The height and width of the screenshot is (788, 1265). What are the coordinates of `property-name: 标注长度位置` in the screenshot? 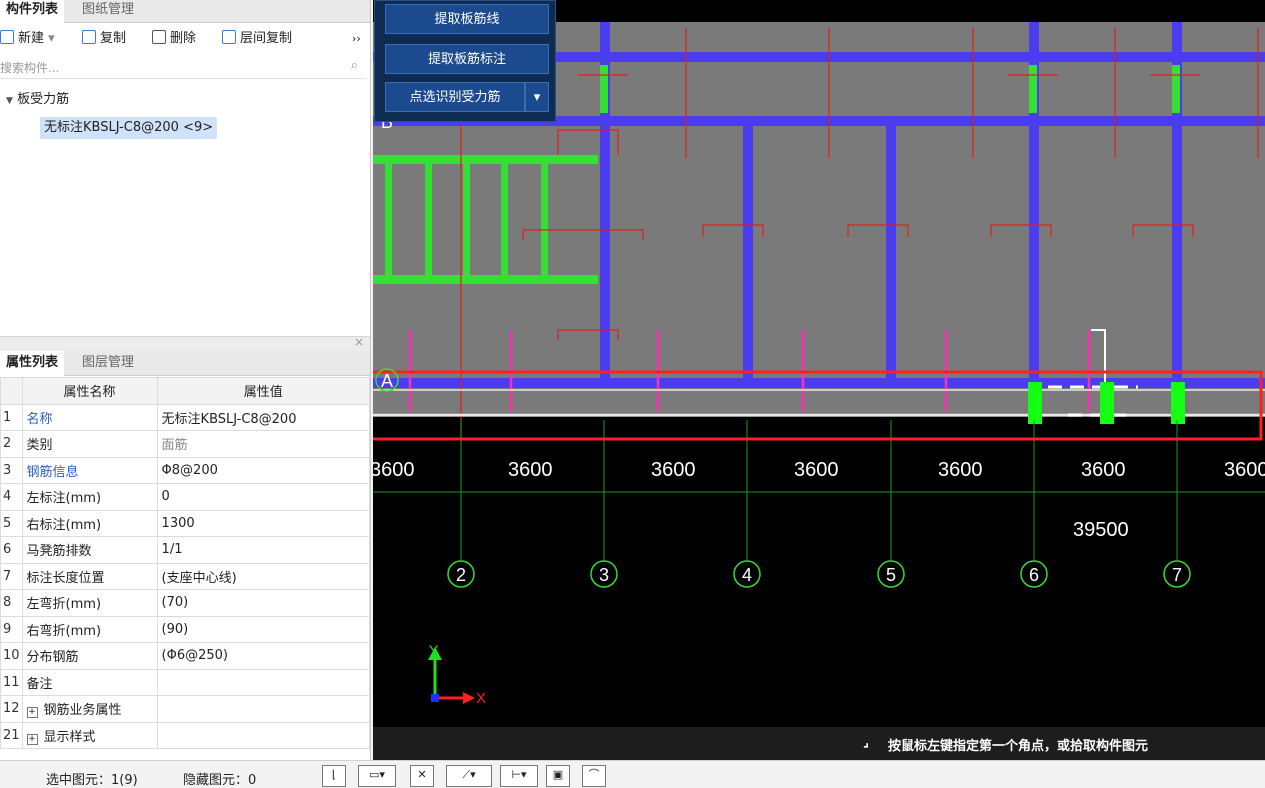 It's located at (89, 576).